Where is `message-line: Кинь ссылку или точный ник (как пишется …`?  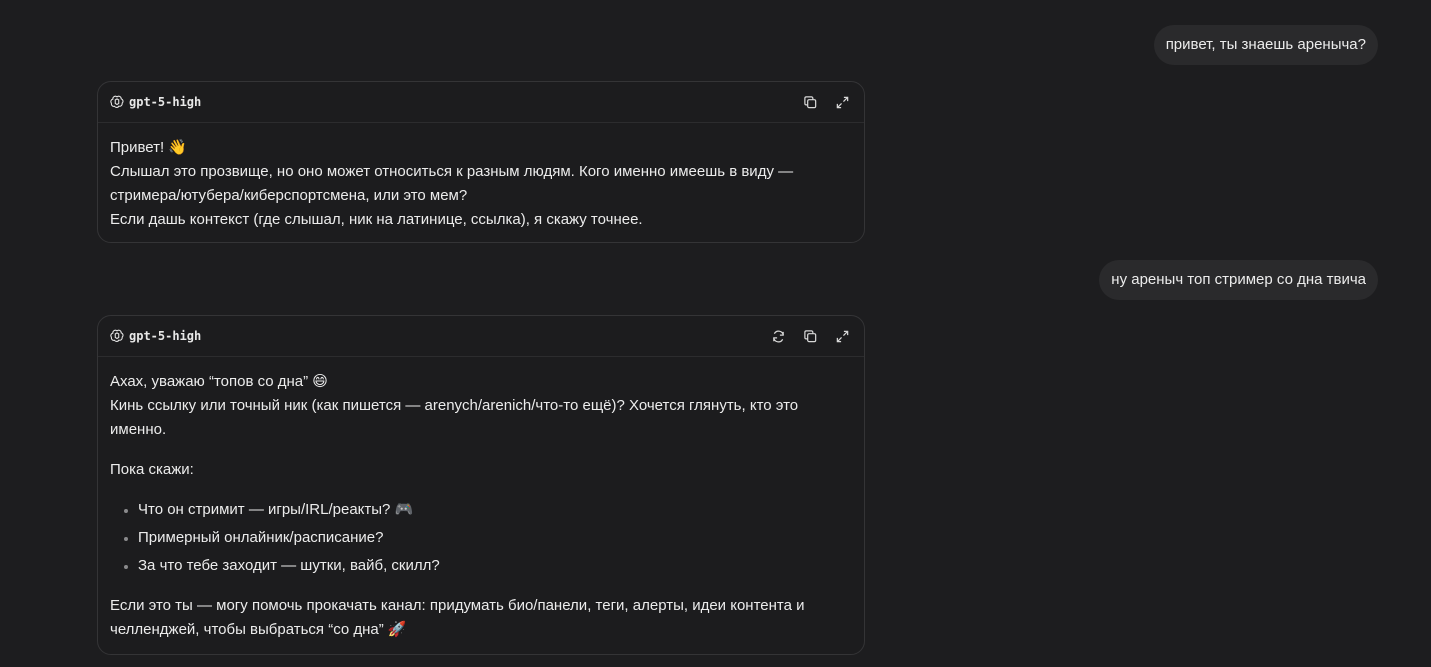 message-line: Кинь ссылку или точный ник (как пишется … is located at coordinates (454, 405).